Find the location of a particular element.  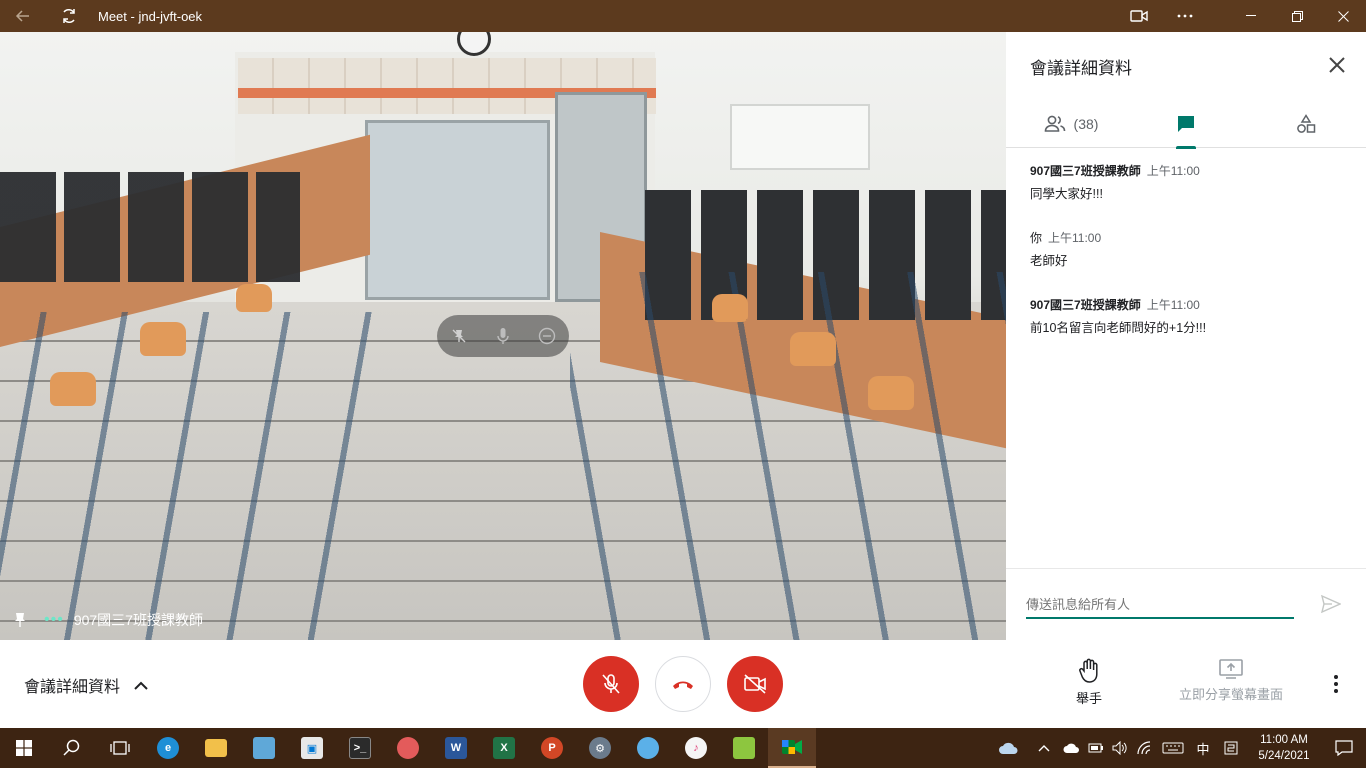

hang-up-icon is located at coordinates (683, 685).